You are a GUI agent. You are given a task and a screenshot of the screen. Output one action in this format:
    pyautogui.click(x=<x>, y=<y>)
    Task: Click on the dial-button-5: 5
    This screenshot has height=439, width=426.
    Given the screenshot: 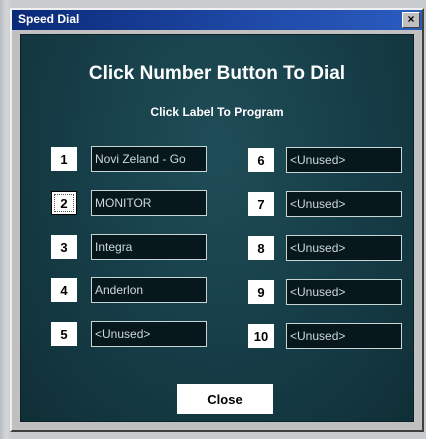 What is the action you would take?
    pyautogui.click(x=64, y=334)
    